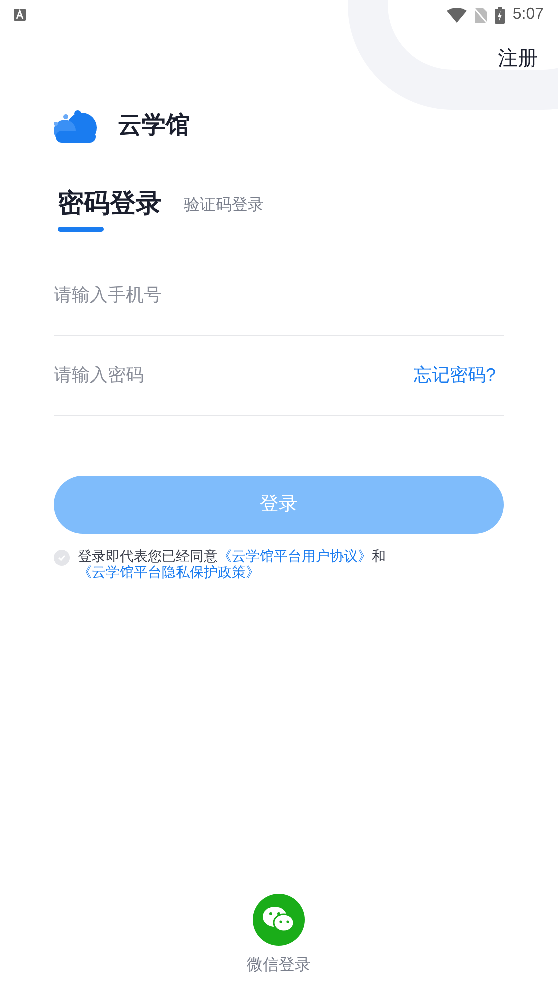  I want to click on agreement-text: 登录即代表您已经同意《云学馆平台用户协议》和 《云学馆平台隐私保护政策》, so click(232, 564).